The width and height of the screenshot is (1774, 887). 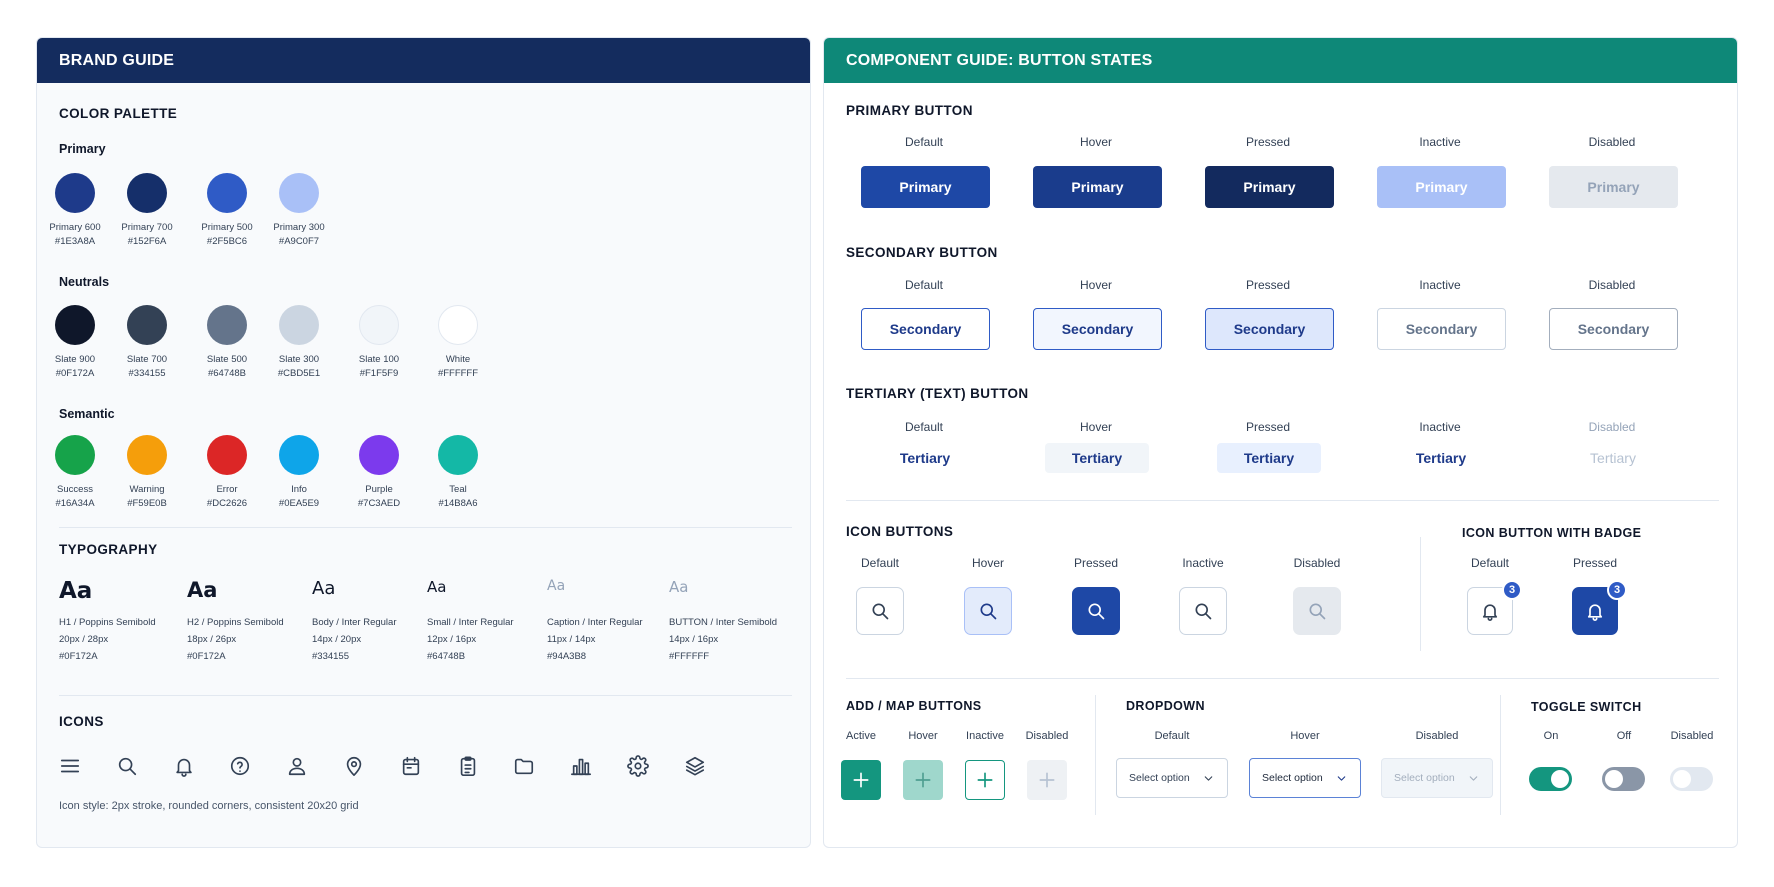 I want to click on type-color: #334155, so click(x=330, y=656).